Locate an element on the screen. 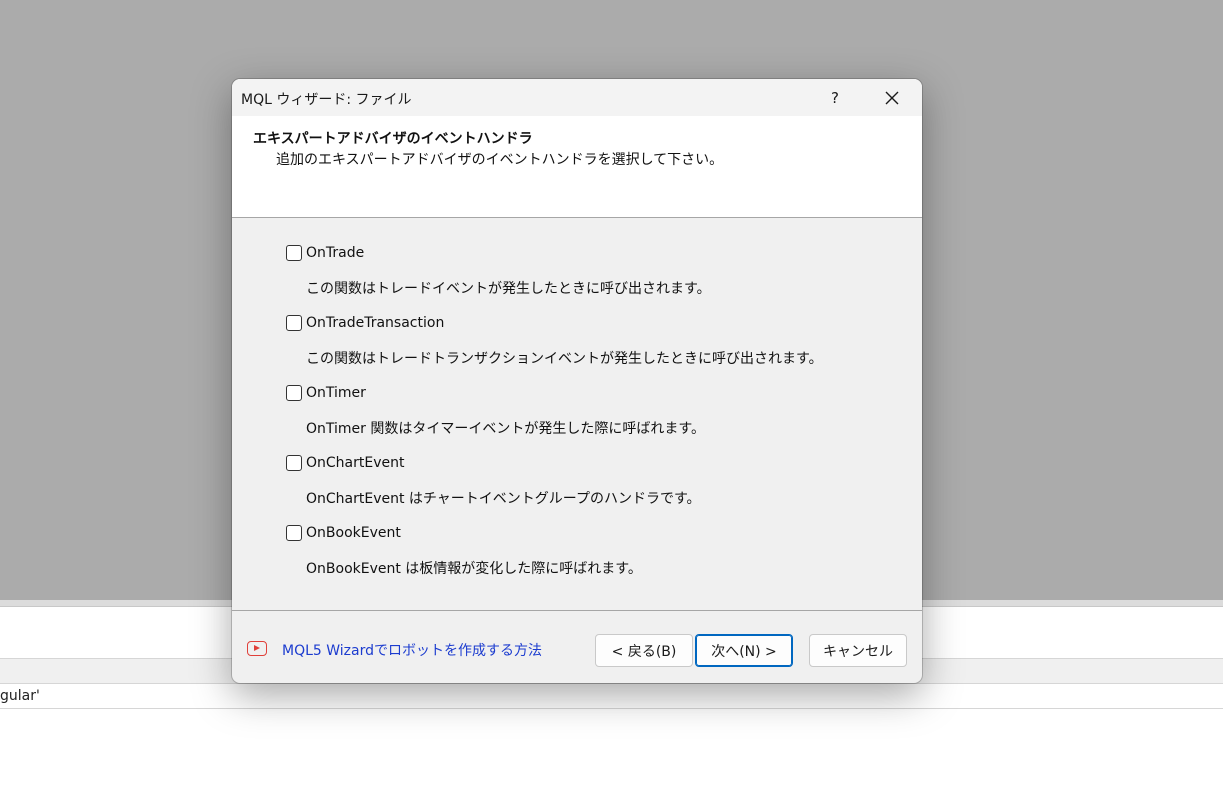  background-table-row is located at coordinates (611, 696).